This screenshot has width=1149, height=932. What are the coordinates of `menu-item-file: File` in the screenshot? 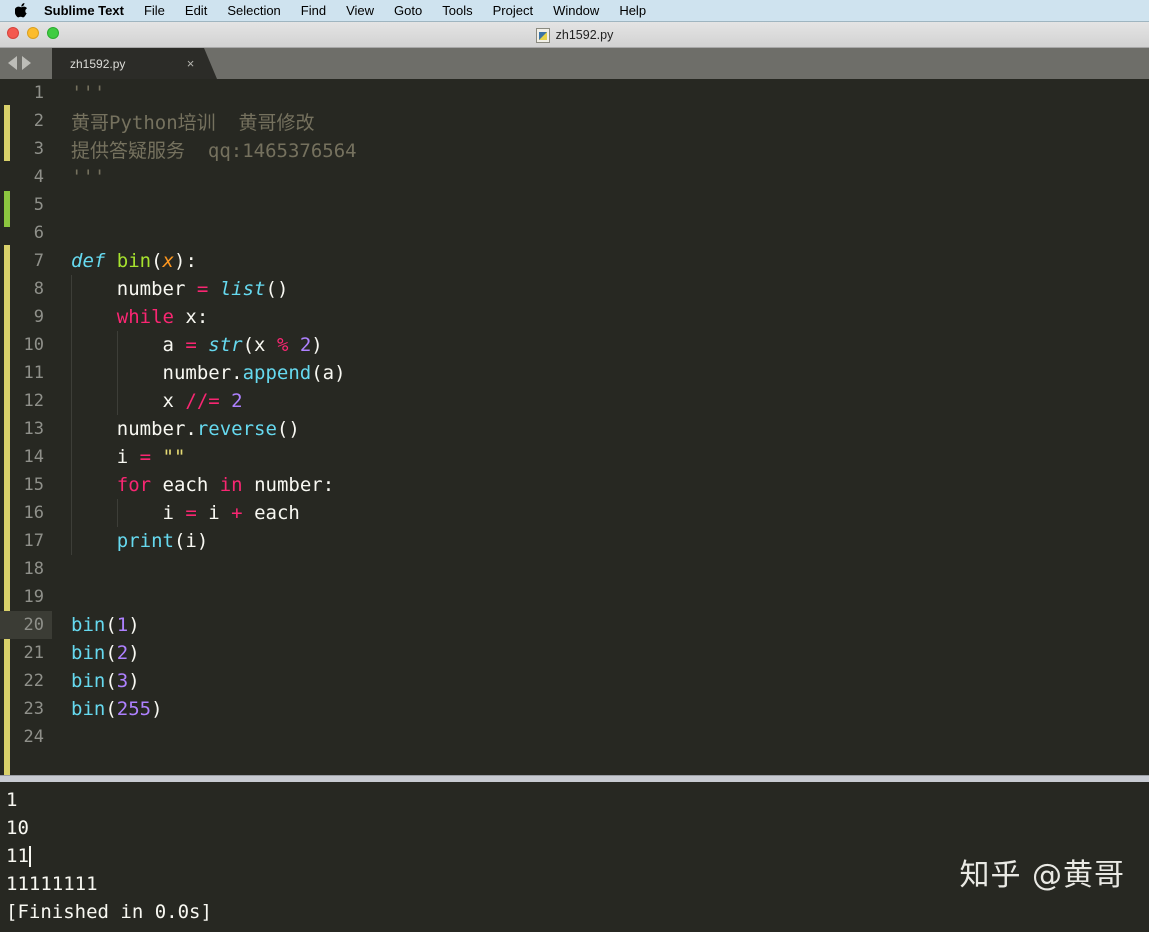 It's located at (154, 10).